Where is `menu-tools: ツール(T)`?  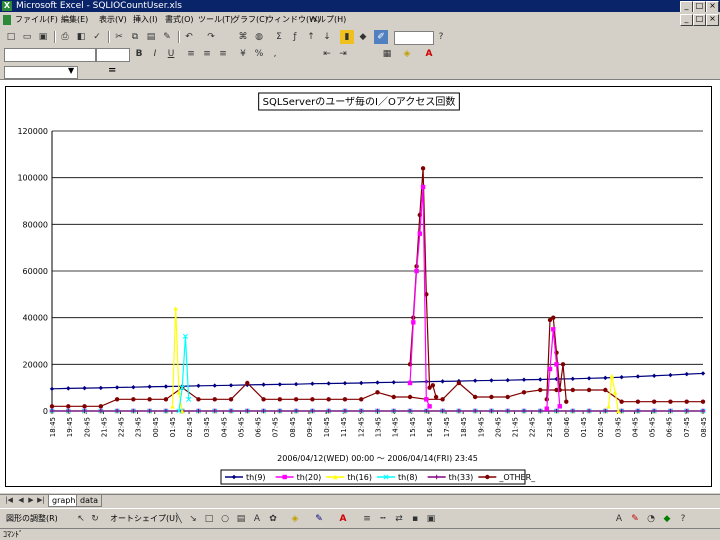 menu-tools: ツール(T) is located at coordinates (215, 20).